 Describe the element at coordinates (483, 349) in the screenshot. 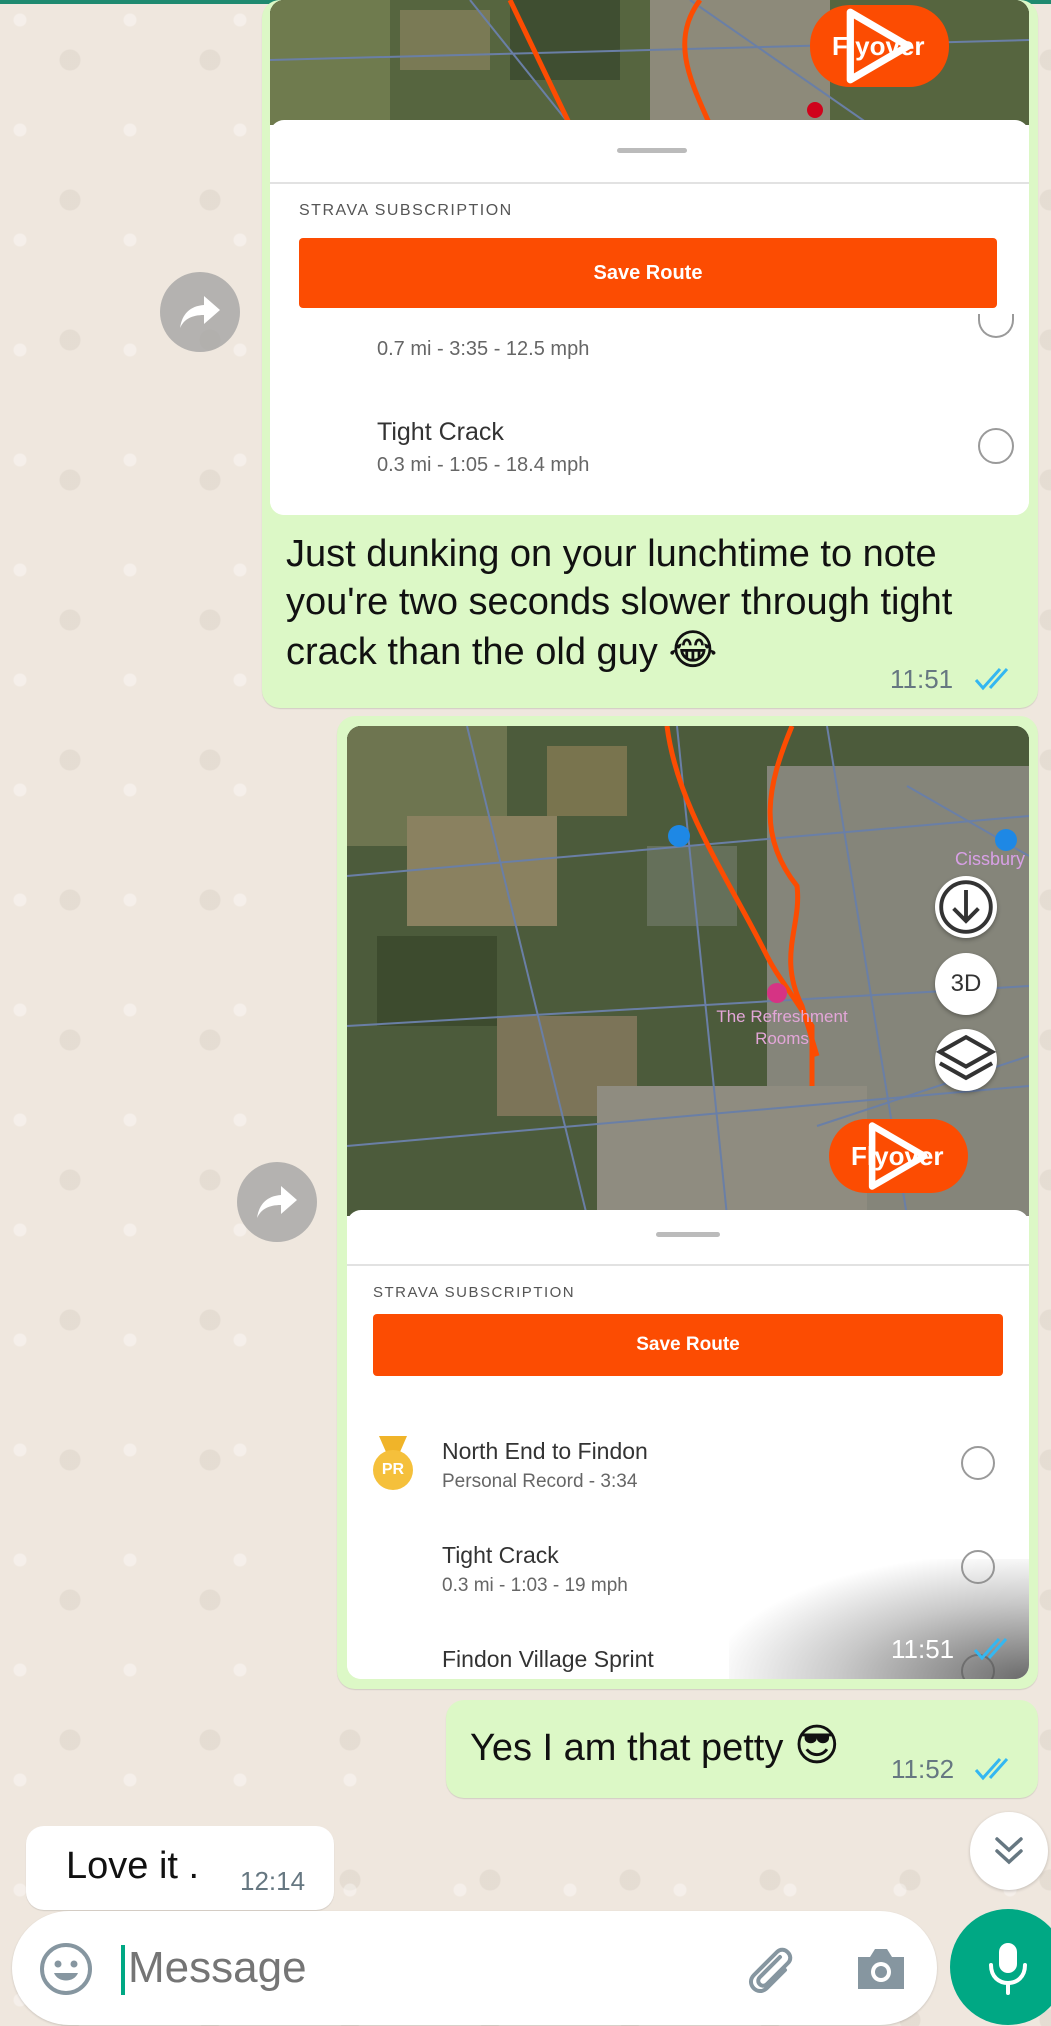

I see `segment-1-stats: 0.7 mi - 3:35 - 12.5 mph` at that location.